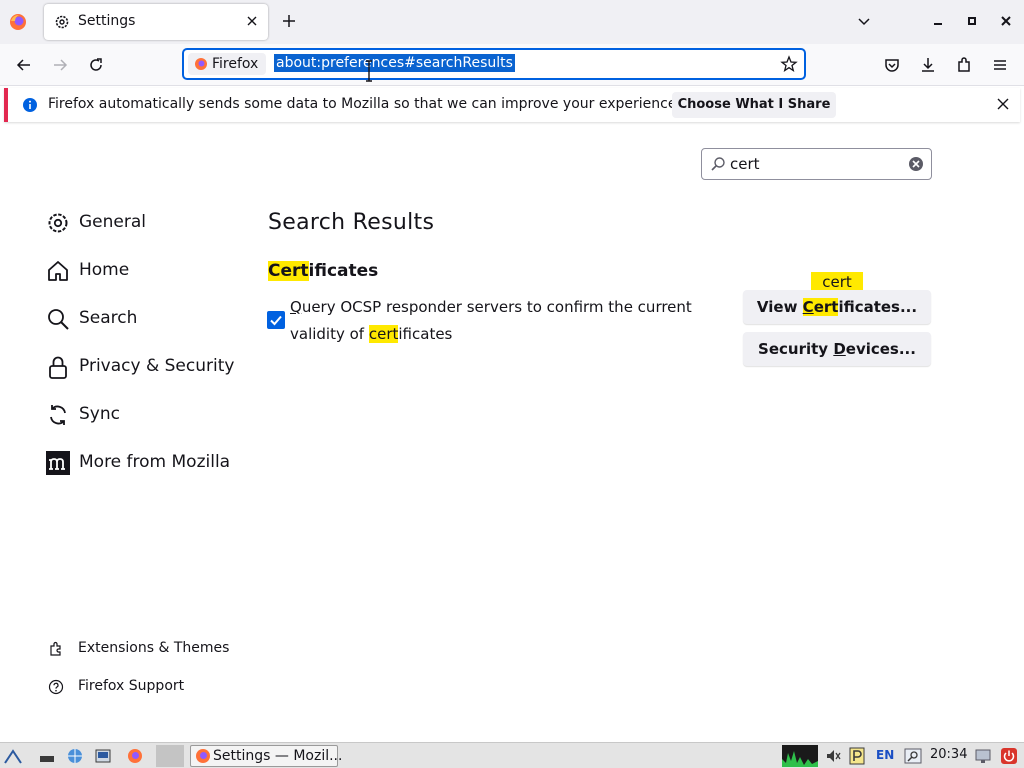  I want to click on label-text-end: ificates, so click(425, 334).